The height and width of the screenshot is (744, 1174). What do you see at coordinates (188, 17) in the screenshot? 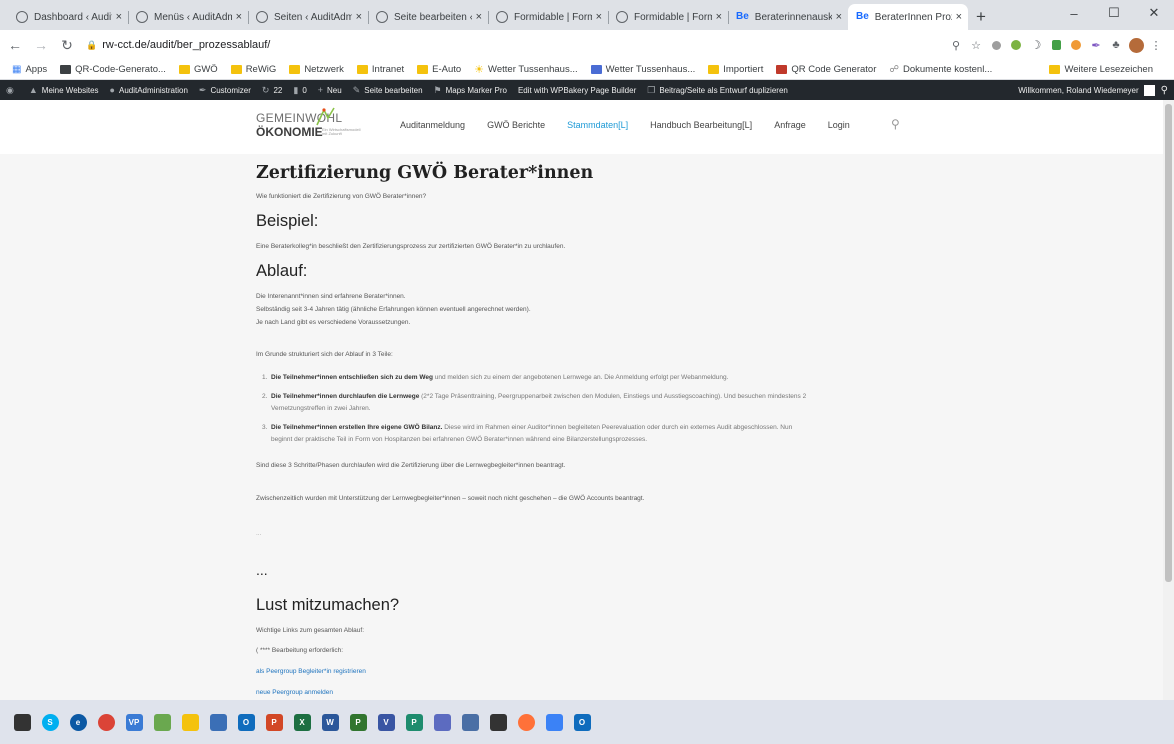
I see `browser-tab: Menüs ‹ AuditAdministration×` at bounding box center [188, 17].